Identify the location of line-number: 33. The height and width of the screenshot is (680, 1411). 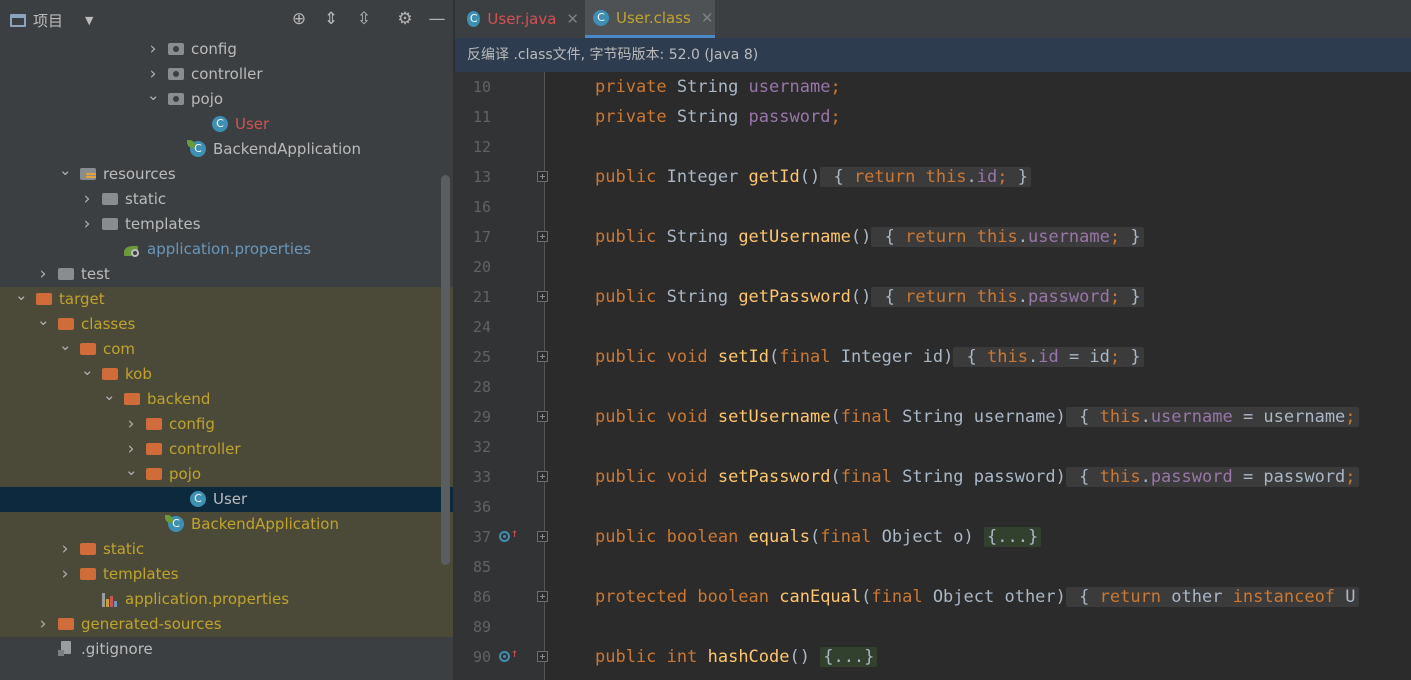
(481, 477).